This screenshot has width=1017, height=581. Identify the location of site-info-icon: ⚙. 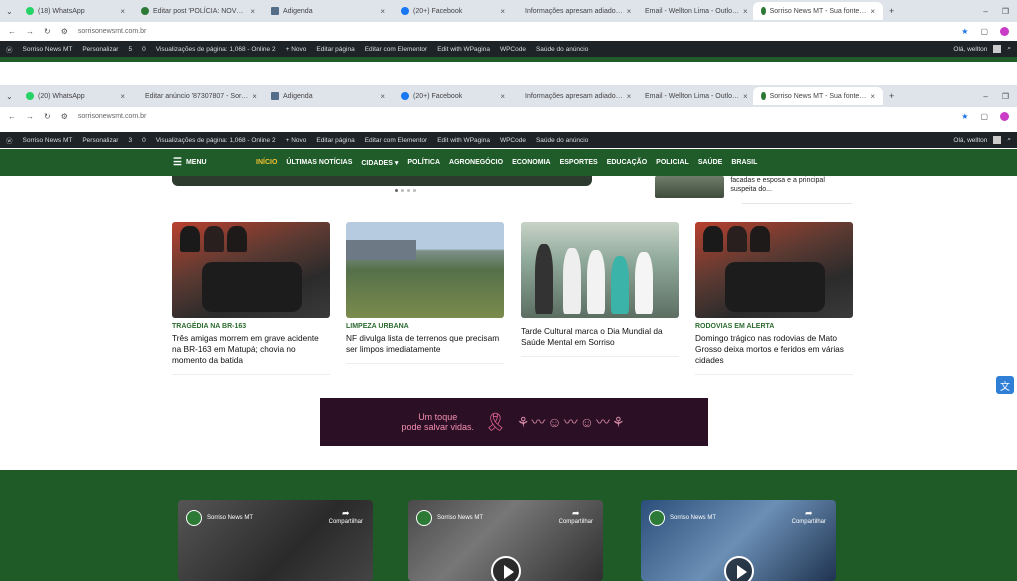
(64, 31).